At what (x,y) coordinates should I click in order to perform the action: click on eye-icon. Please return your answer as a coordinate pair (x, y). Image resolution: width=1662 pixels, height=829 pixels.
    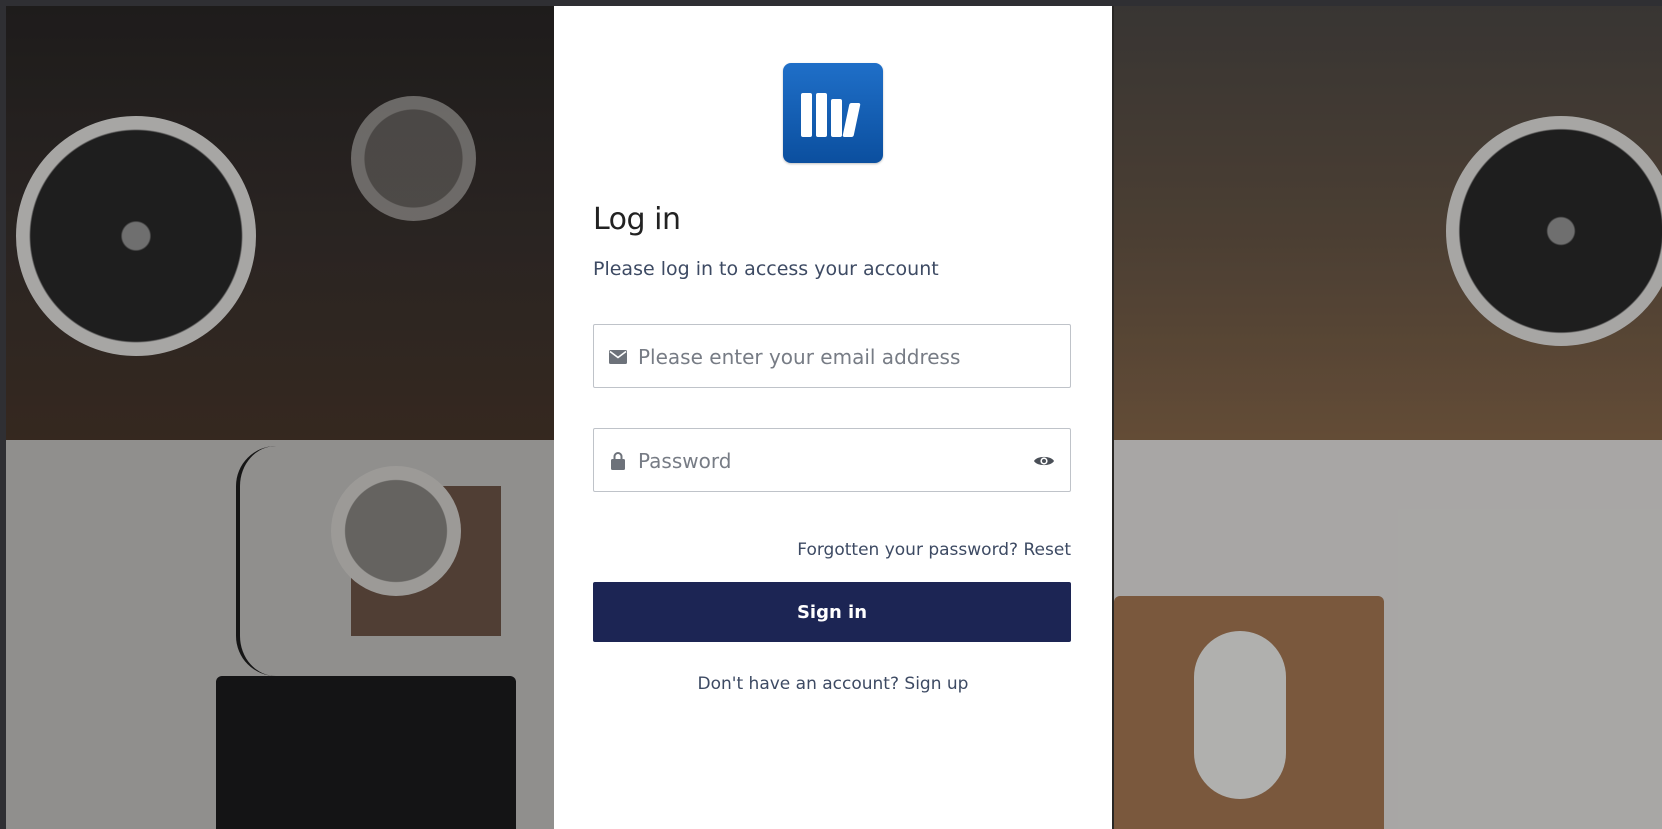
    Looking at the image, I should click on (1044, 461).